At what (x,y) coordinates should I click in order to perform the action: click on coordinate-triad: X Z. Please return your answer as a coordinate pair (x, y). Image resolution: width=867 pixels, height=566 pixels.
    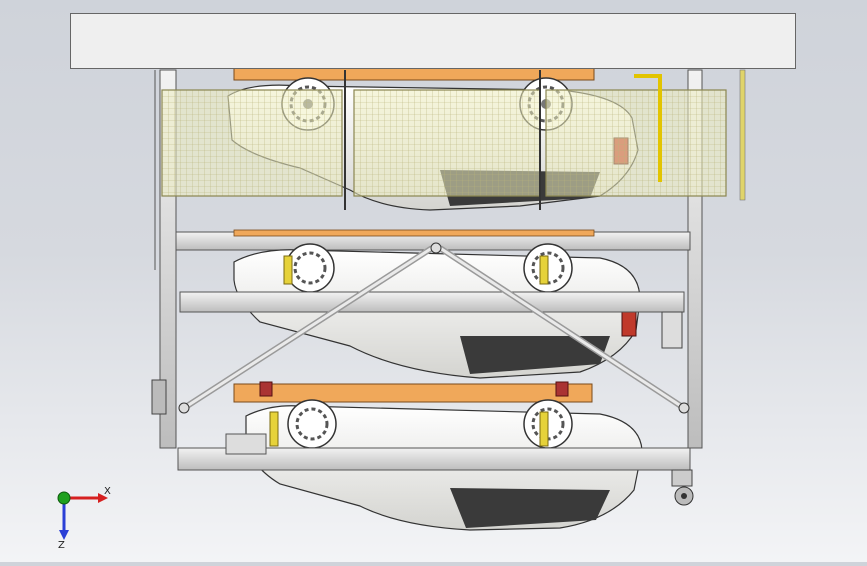
    Looking at the image, I should click on (84, 518).